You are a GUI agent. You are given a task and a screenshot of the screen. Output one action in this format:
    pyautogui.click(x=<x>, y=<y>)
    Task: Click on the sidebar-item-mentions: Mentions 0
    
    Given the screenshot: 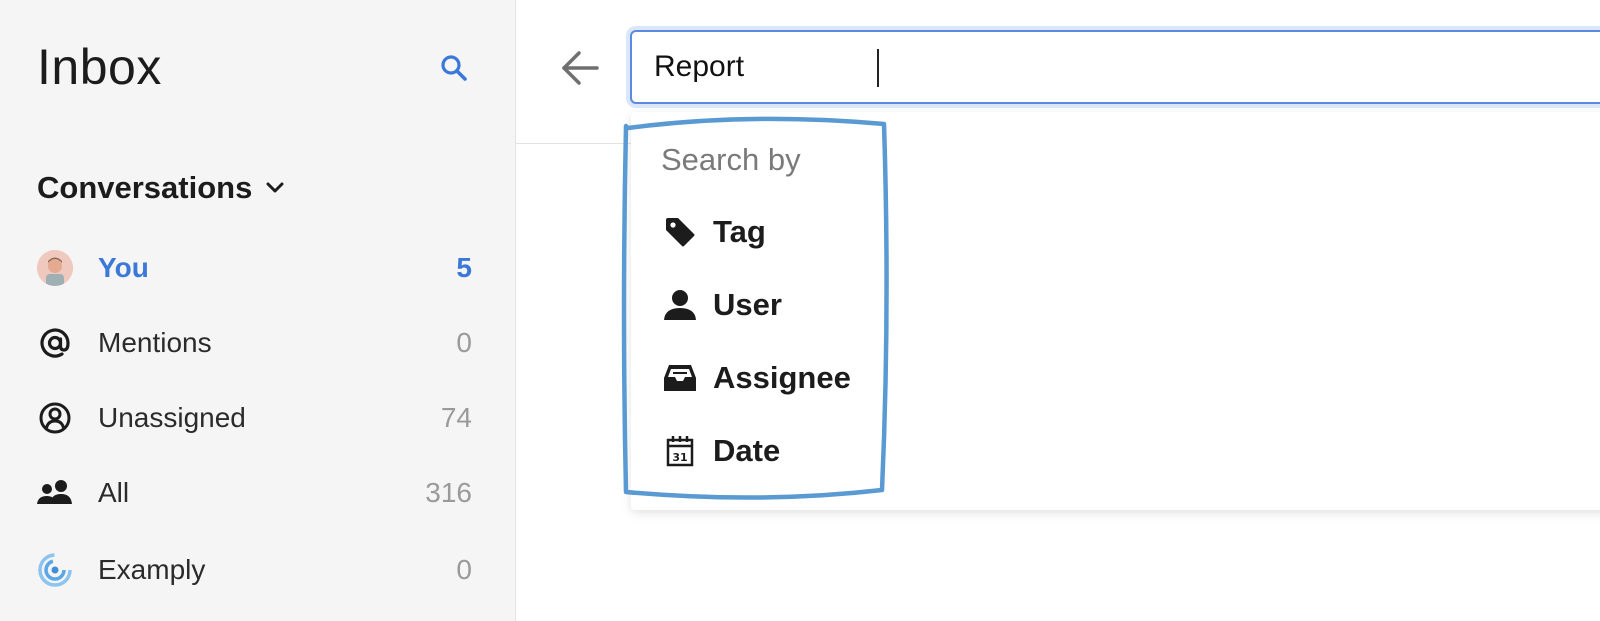 What is the action you would take?
    pyautogui.click(x=254, y=343)
    